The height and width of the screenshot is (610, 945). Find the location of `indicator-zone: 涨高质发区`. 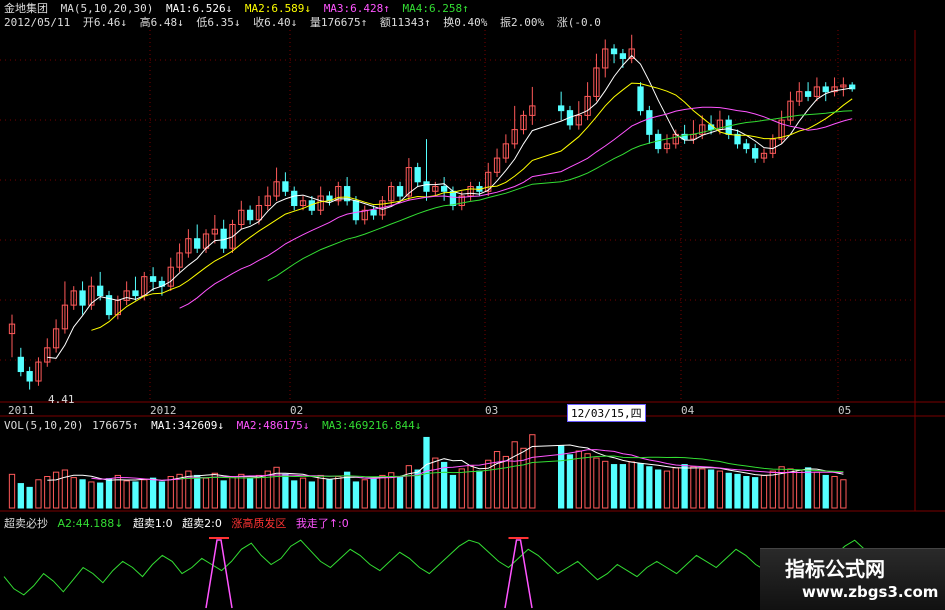

indicator-zone: 涨高质发区 is located at coordinates (259, 523).